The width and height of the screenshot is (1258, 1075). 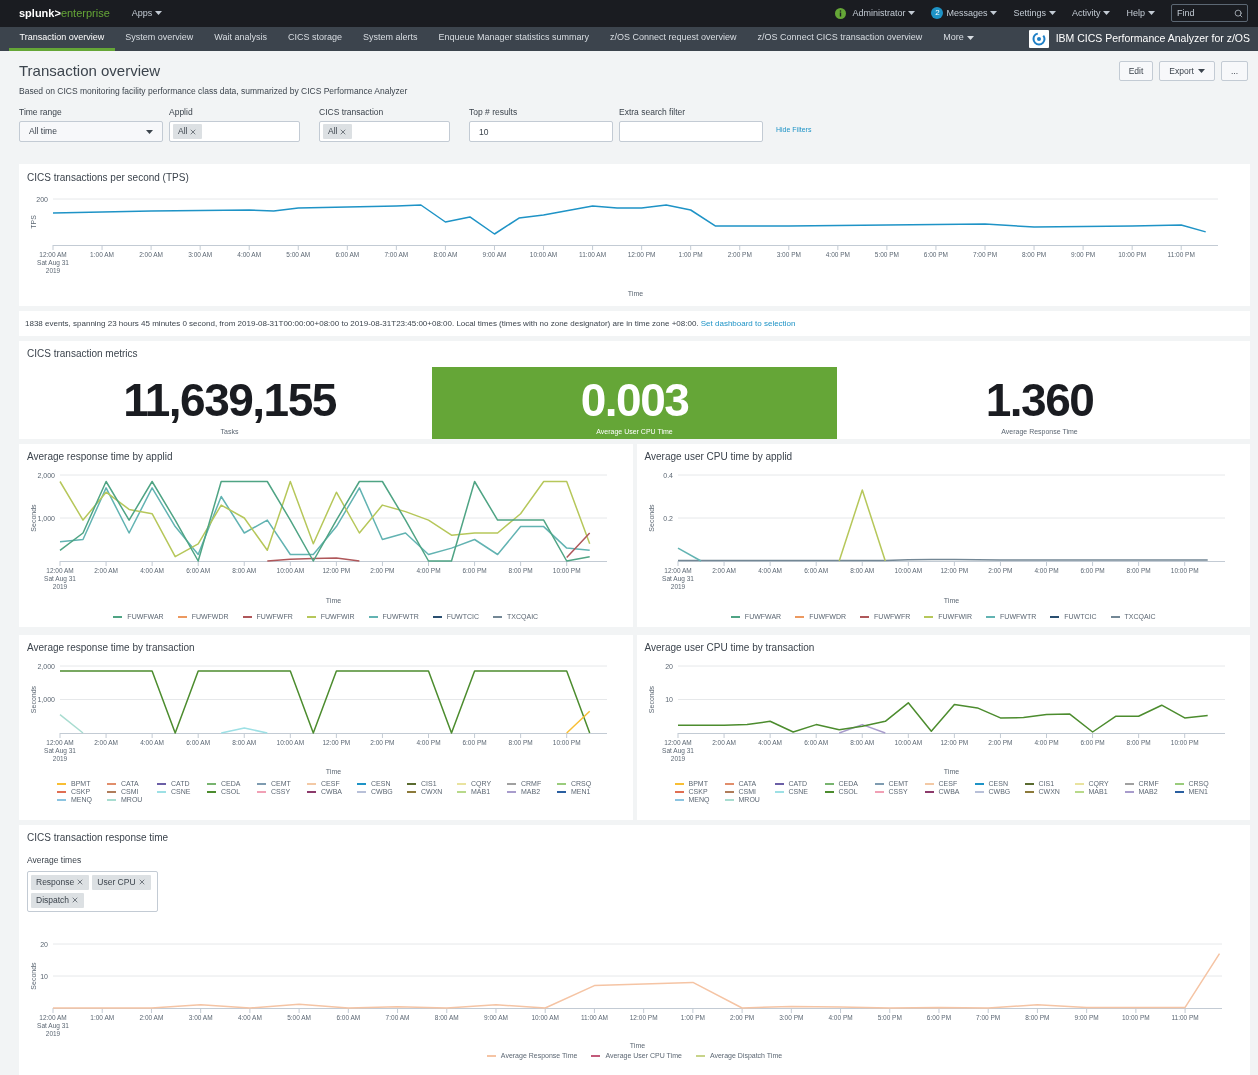 I want to click on info-icon, so click(x=841, y=13).